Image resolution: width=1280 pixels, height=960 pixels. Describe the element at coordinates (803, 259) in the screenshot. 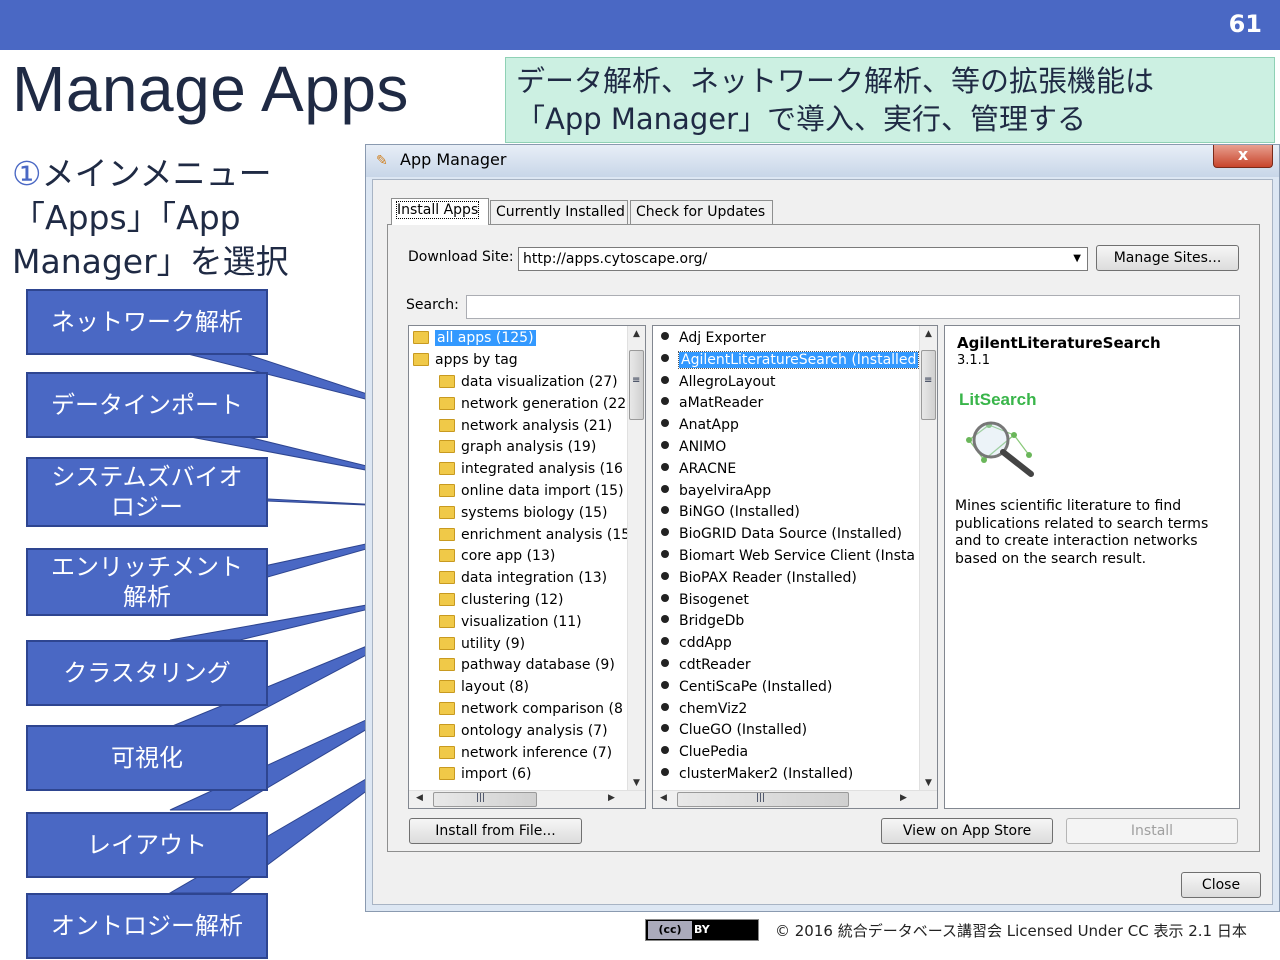

I see `download-site-select: http://apps.cytoscape.org/ ▼` at that location.